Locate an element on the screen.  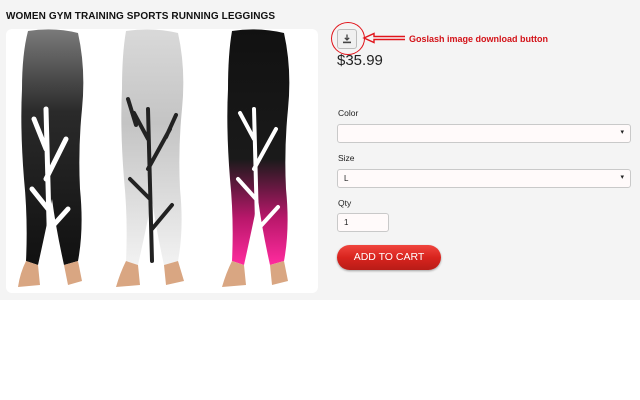
add-to-cart-button: ADD TO CART is located at coordinates (389, 257).